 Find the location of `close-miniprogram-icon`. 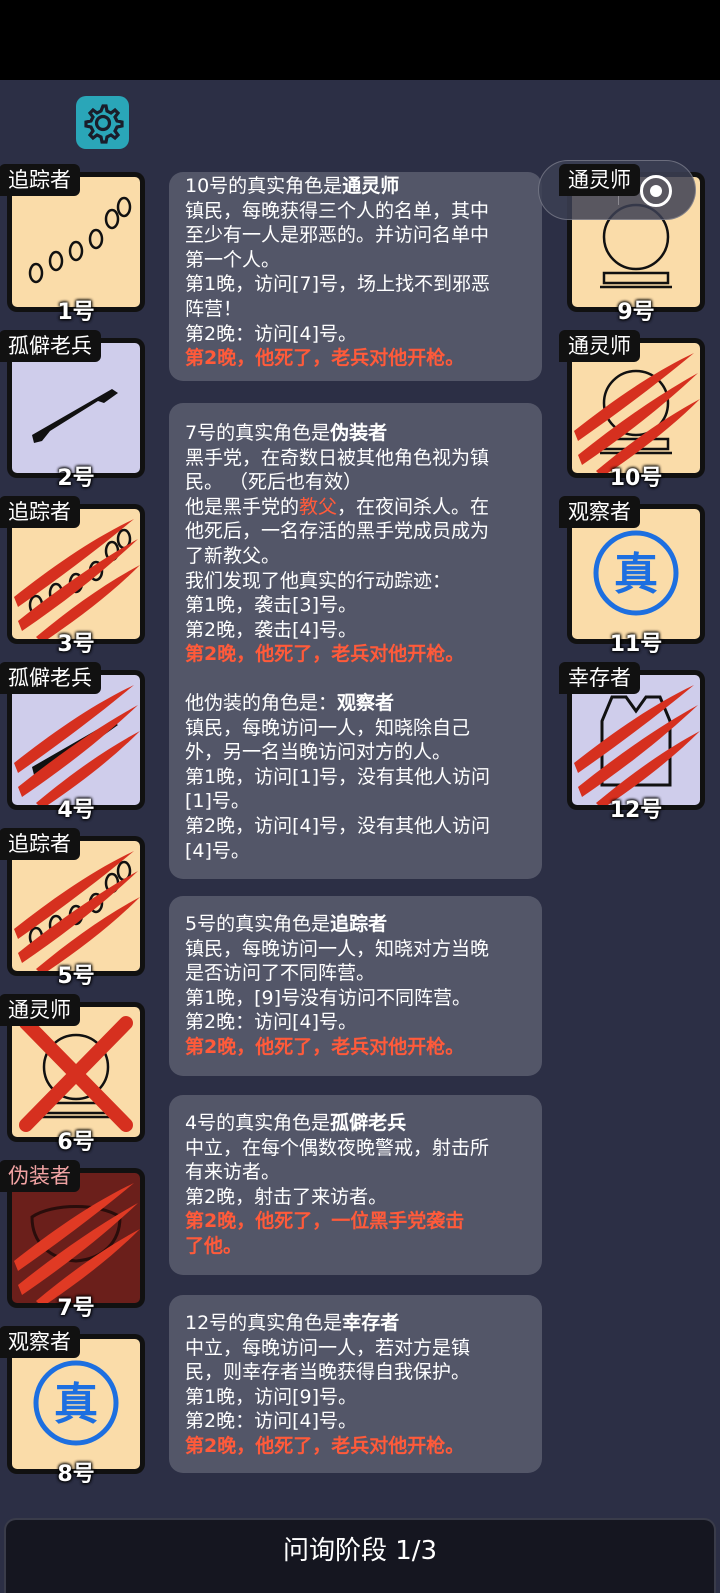

close-miniprogram-icon is located at coordinates (656, 191).